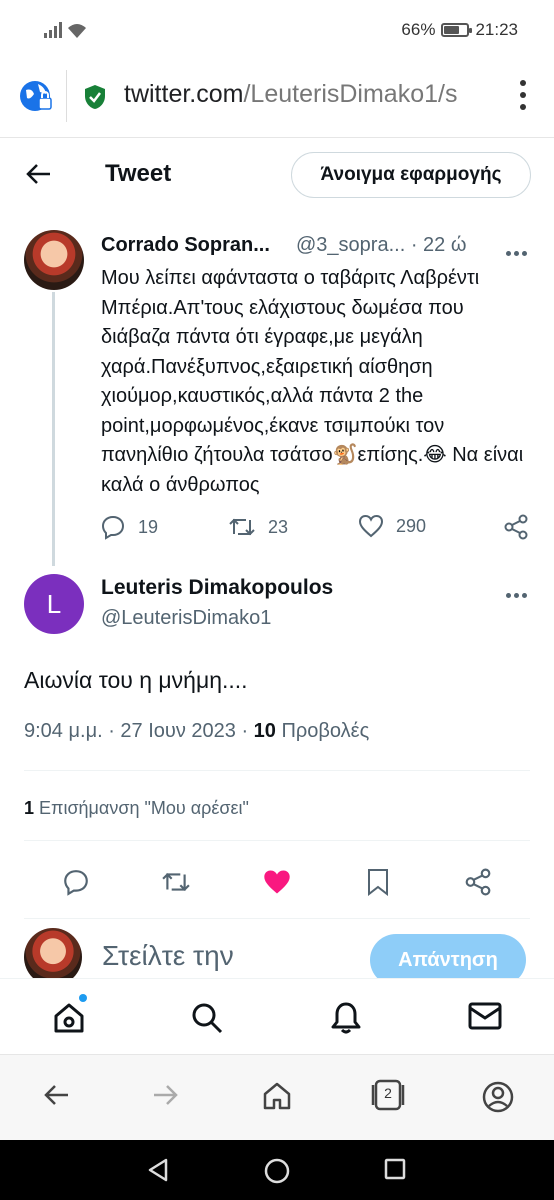  I want to click on browser-url-bar: twitter.com/LeuterisDimako1/s, so click(277, 98).